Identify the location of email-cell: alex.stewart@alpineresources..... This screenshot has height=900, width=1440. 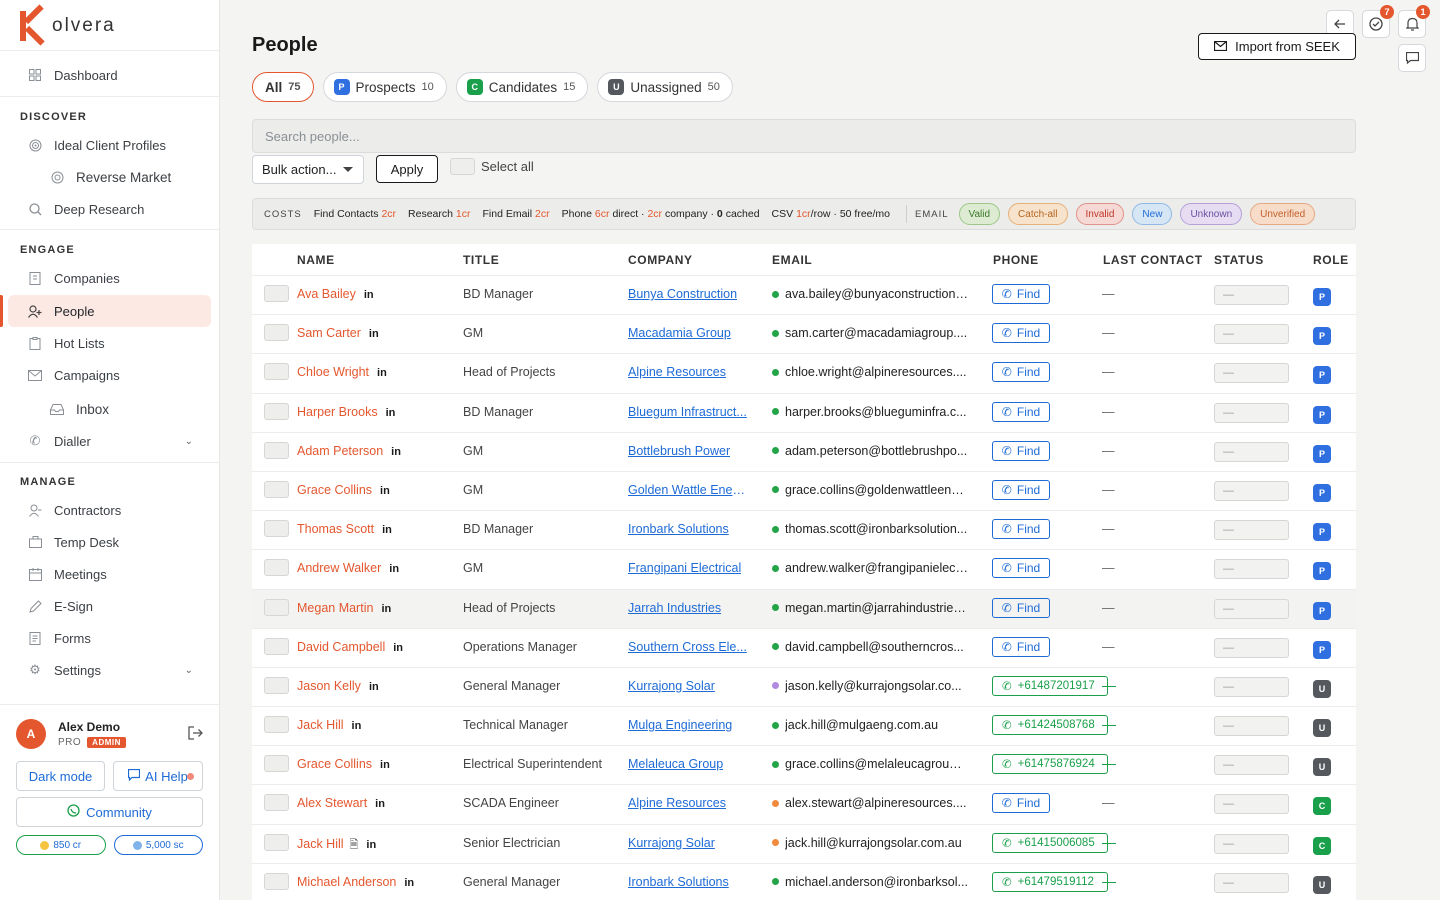
(869, 803).